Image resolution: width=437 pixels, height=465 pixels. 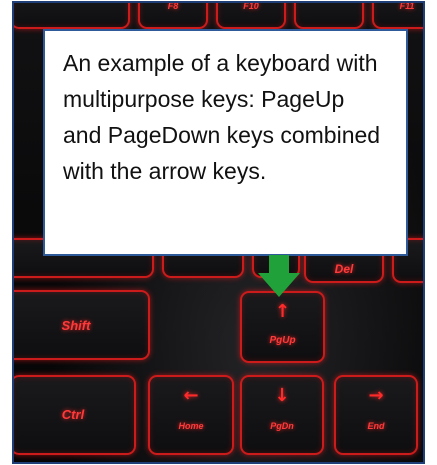 What do you see at coordinates (397, 15) in the screenshot?
I see `key-f-row-5: F11` at bounding box center [397, 15].